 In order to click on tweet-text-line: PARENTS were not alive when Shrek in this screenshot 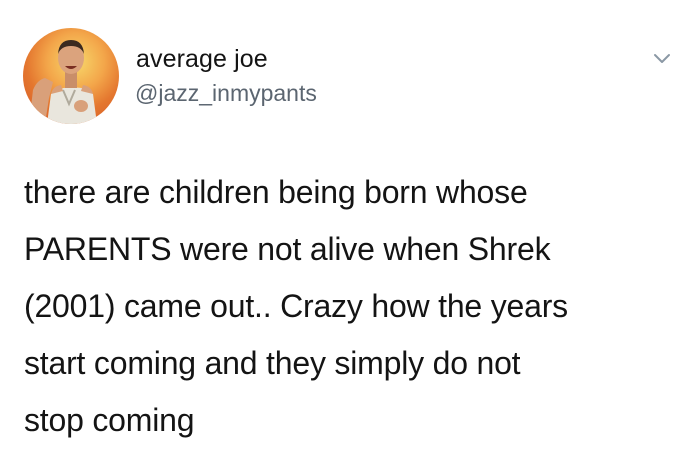, I will do `click(287, 249)`.